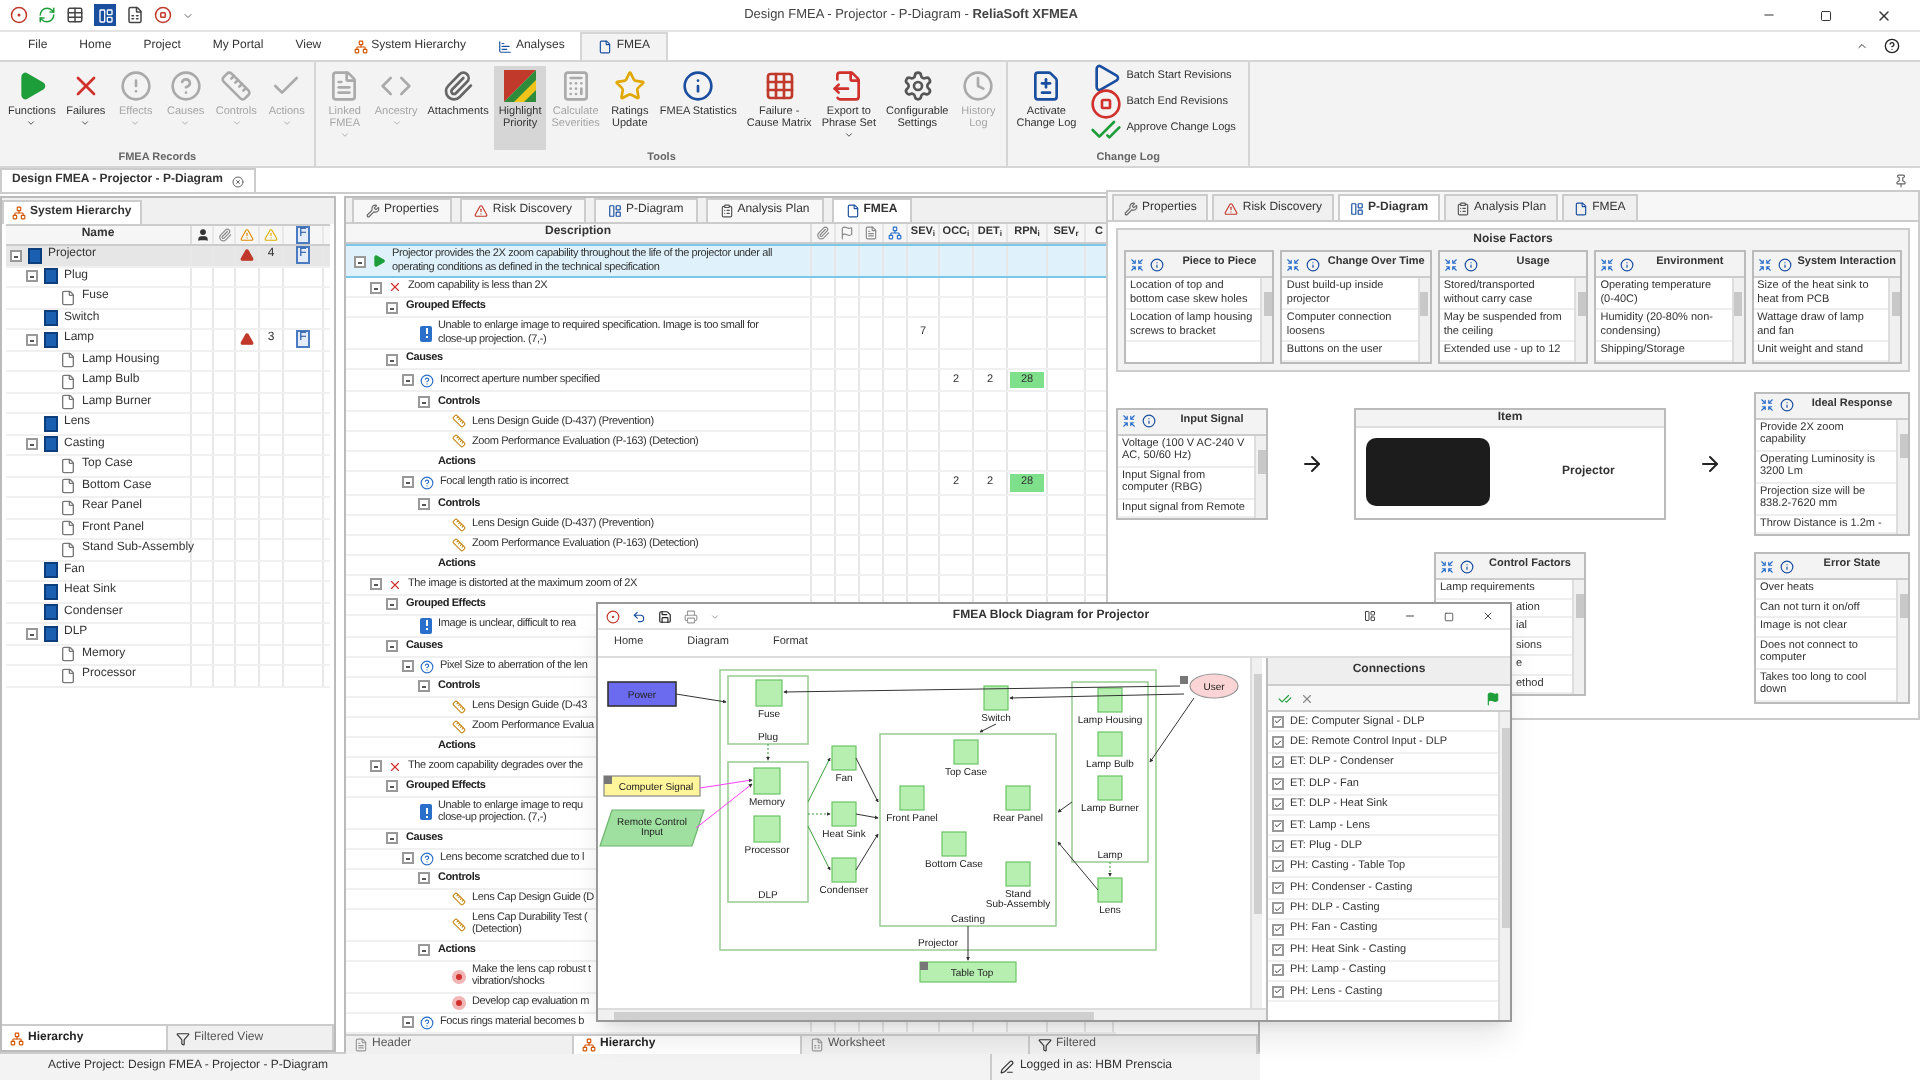  I want to click on help-icon, so click(1892, 46).